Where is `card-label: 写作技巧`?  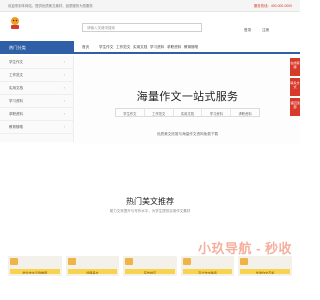 card-label: 写作技巧 is located at coordinates (150, 271).